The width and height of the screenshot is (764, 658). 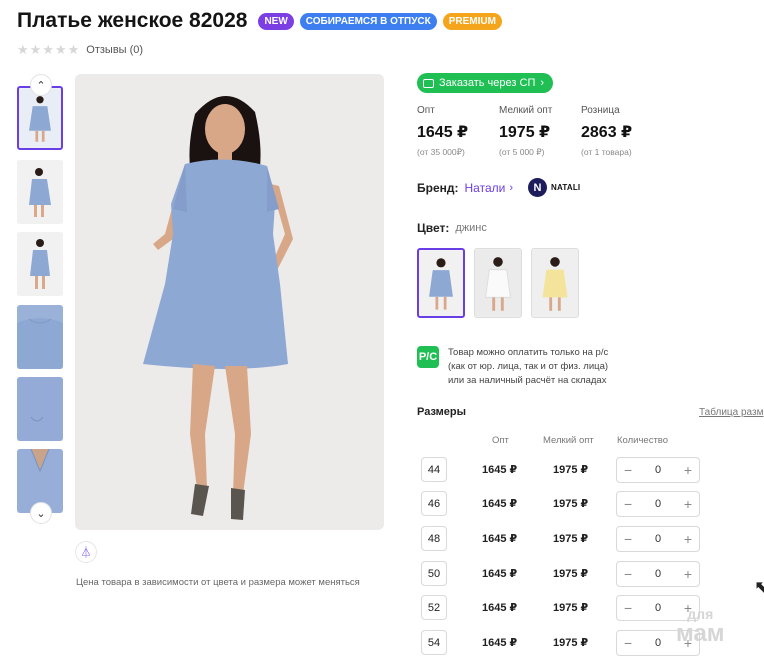 What do you see at coordinates (434, 573) in the screenshot?
I see `size-label: 50` at bounding box center [434, 573].